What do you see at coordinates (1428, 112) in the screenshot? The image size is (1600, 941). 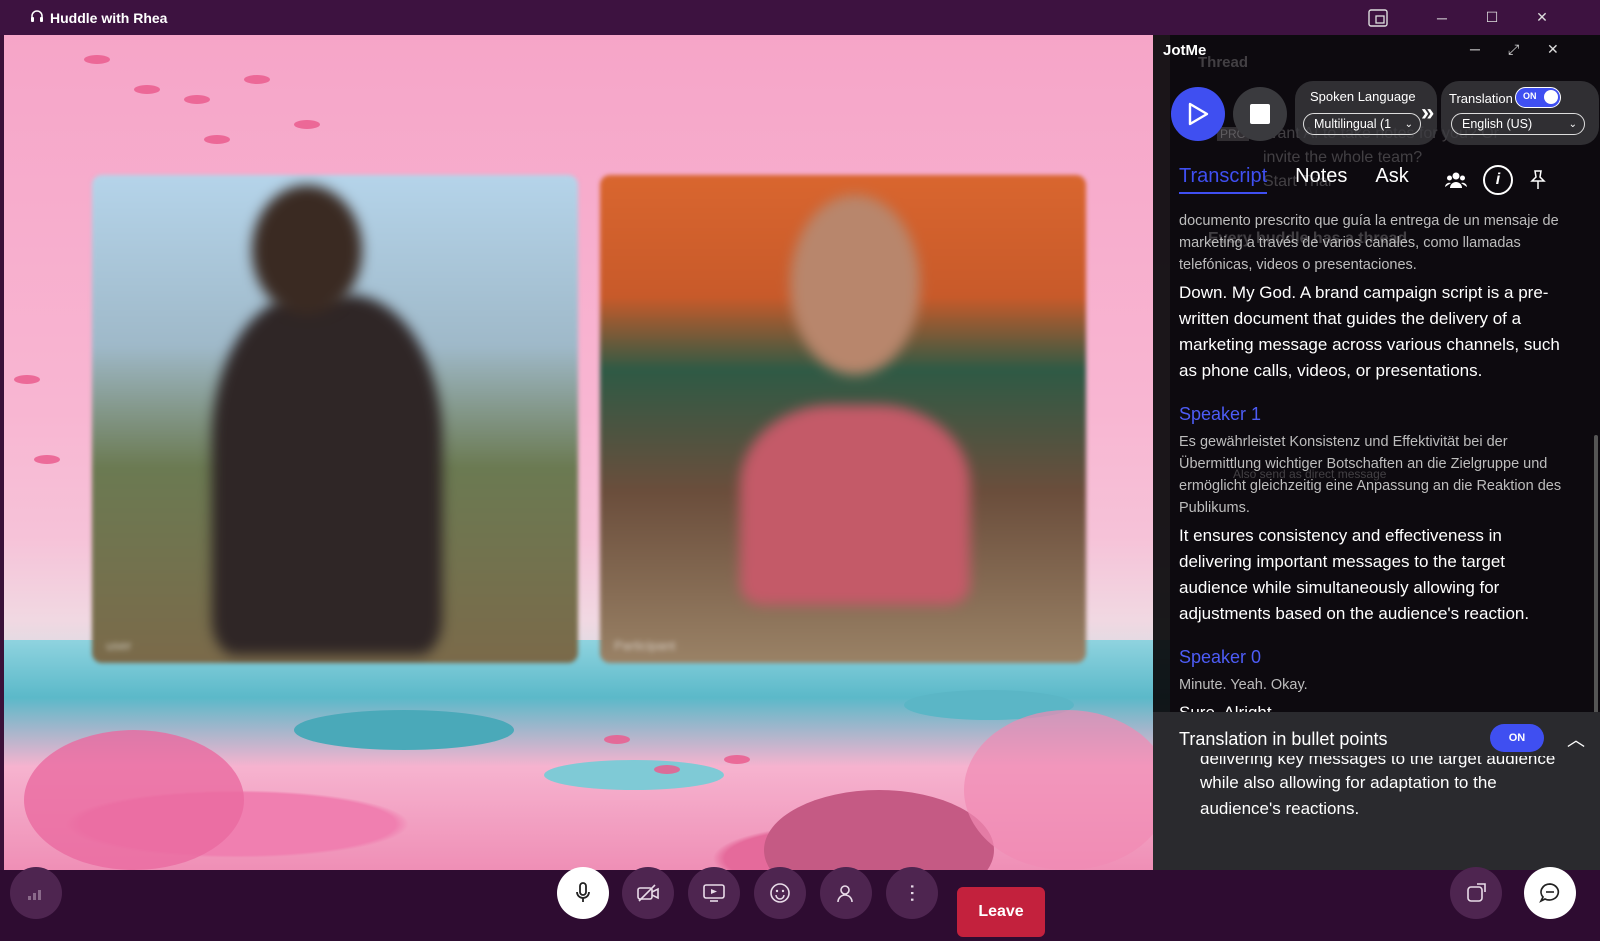 I see `double-chevron-right-icon: »` at bounding box center [1428, 112].